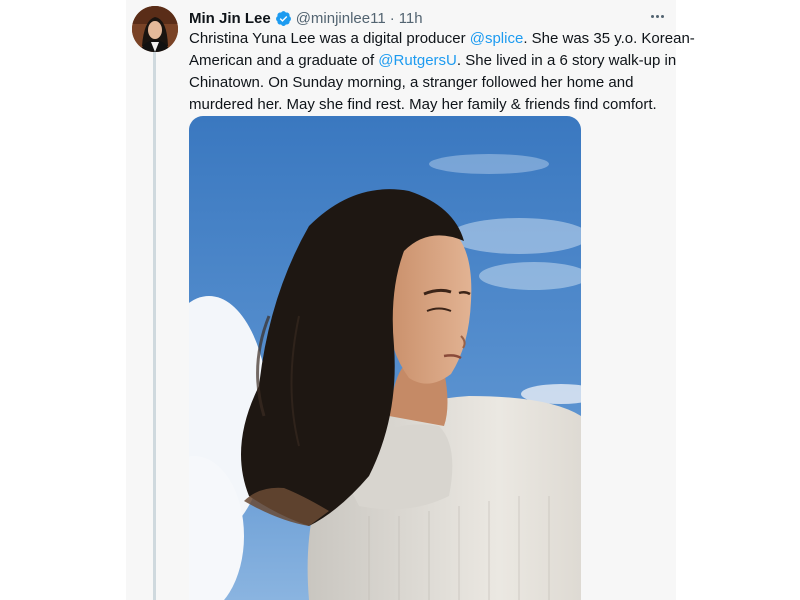 This screenshot has height=600, width=800. Describe the element at coordinates (566, 60) in the screenshot. I see `tweet-text-segment: . She lived in a 6 story walk-up in` at that location.